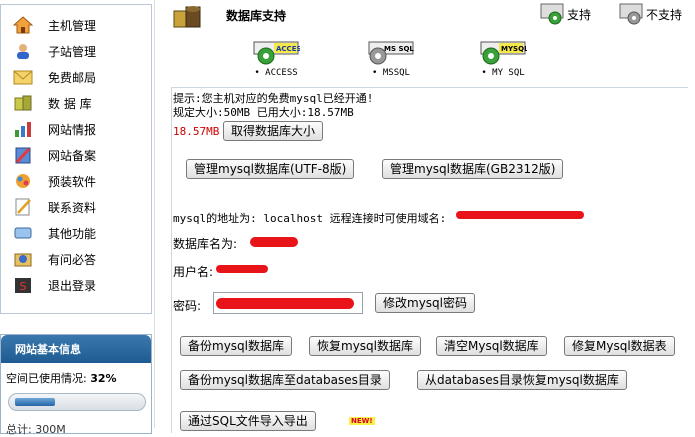  I want to click on usage-value: 32%, so click(103, 378).